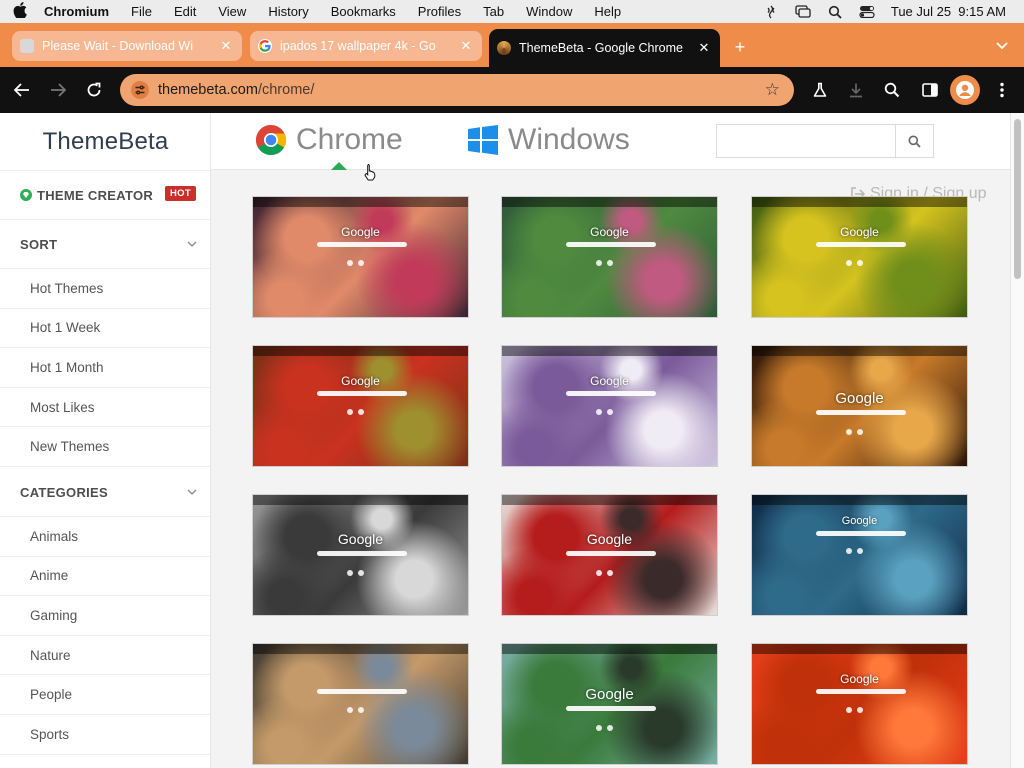  I want to click on bookmark-star-icon: ☆, so click(772, 90).